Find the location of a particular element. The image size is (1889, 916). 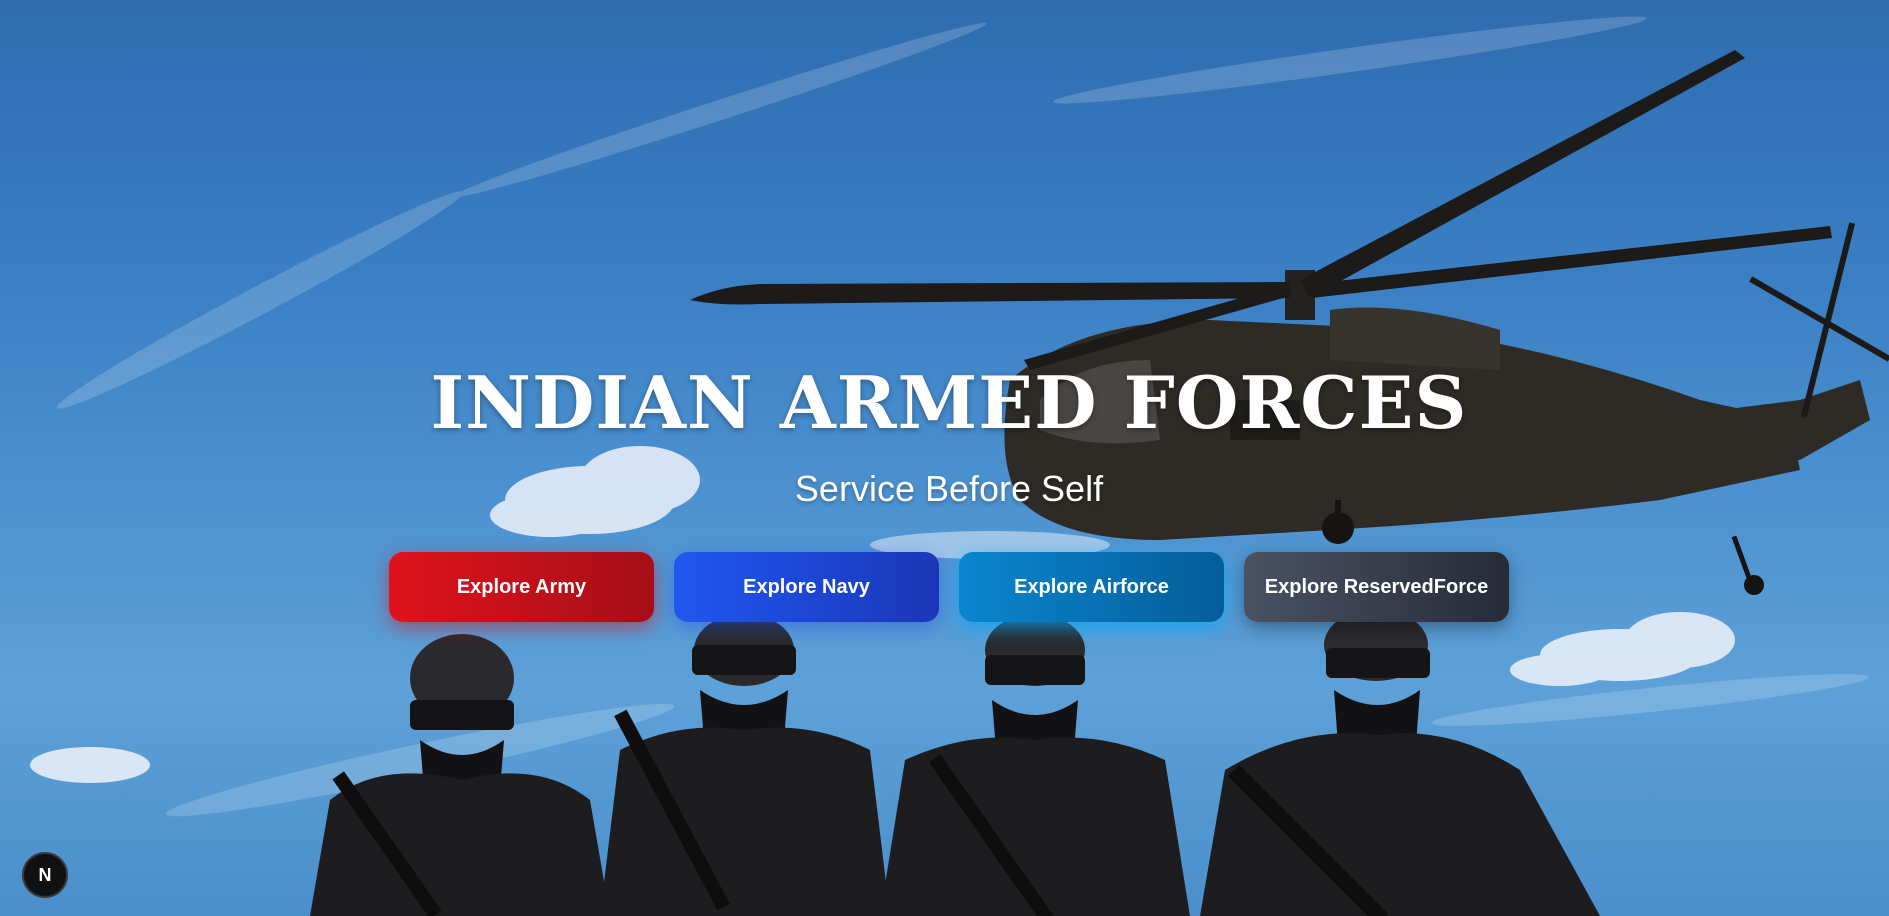

explore-reservedforce-button: Explore ReservedForce is located at coordinates (1376, 587).